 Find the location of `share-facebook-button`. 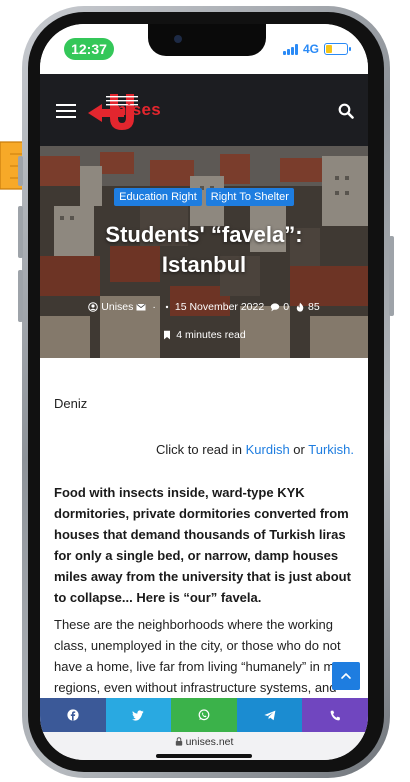

share-facebook-button is located at coordinates (73, 715).